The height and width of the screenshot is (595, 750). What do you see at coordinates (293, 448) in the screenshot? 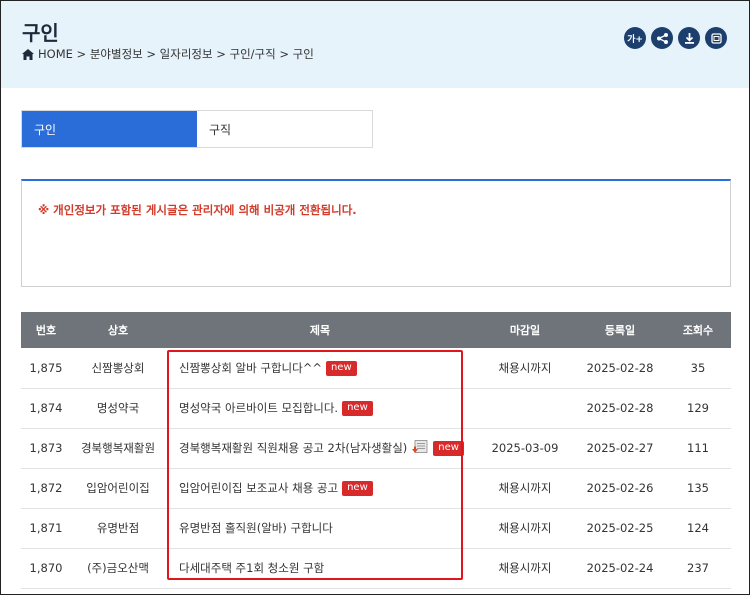
I see `row-title-link: 경북행복재활원 직원채용 공고 2차(남자생활실)` at bounding box center [293, 448].